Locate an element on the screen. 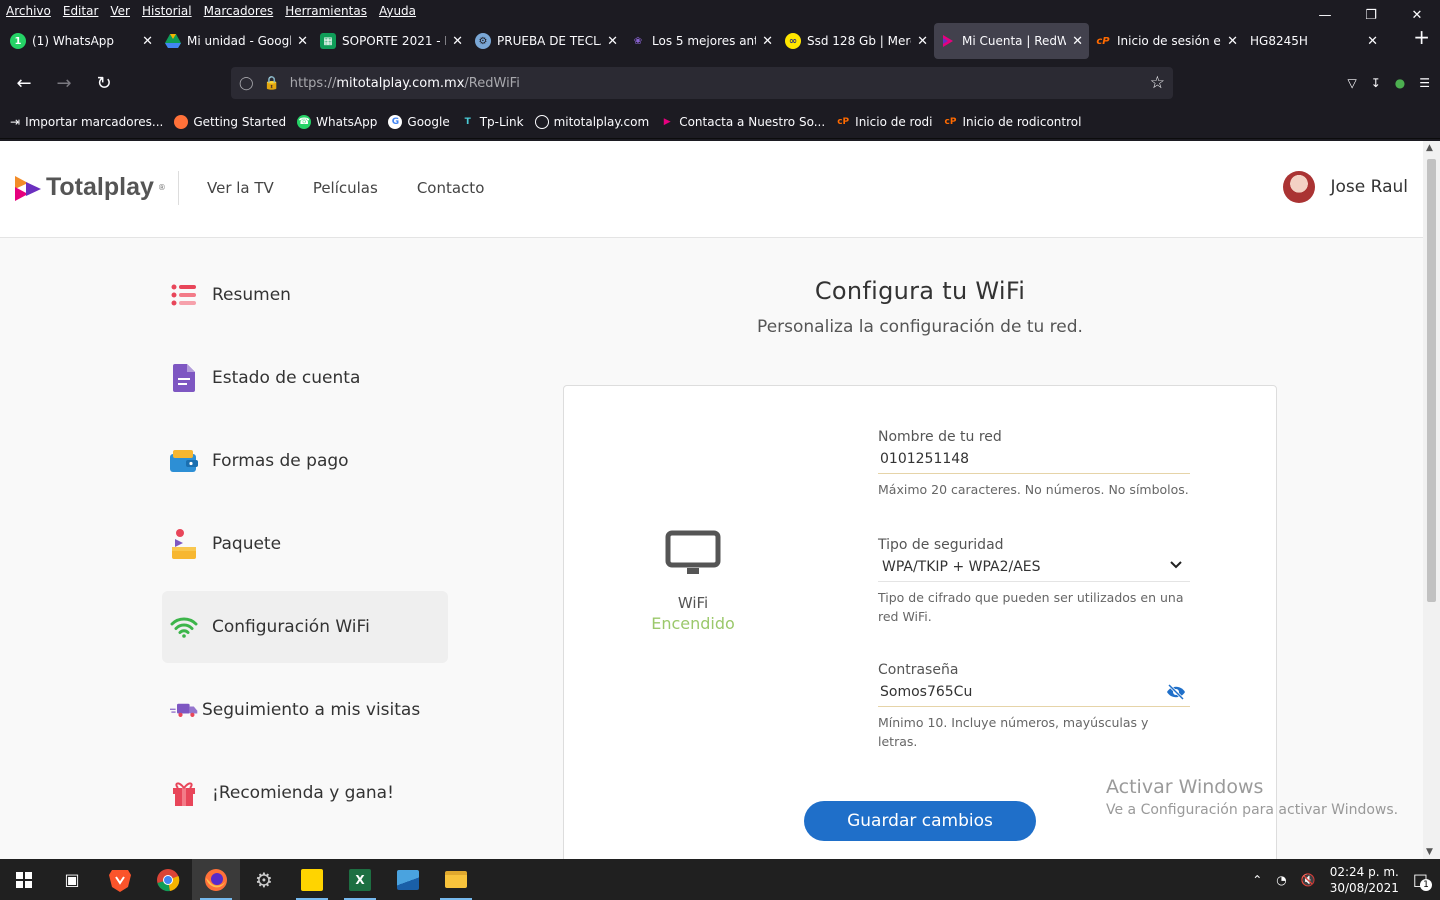 Image resolution: width=1440 pixels, height=900 pixels. volume-muted-icon: 🔇 is located at coordinates (1308, 880).